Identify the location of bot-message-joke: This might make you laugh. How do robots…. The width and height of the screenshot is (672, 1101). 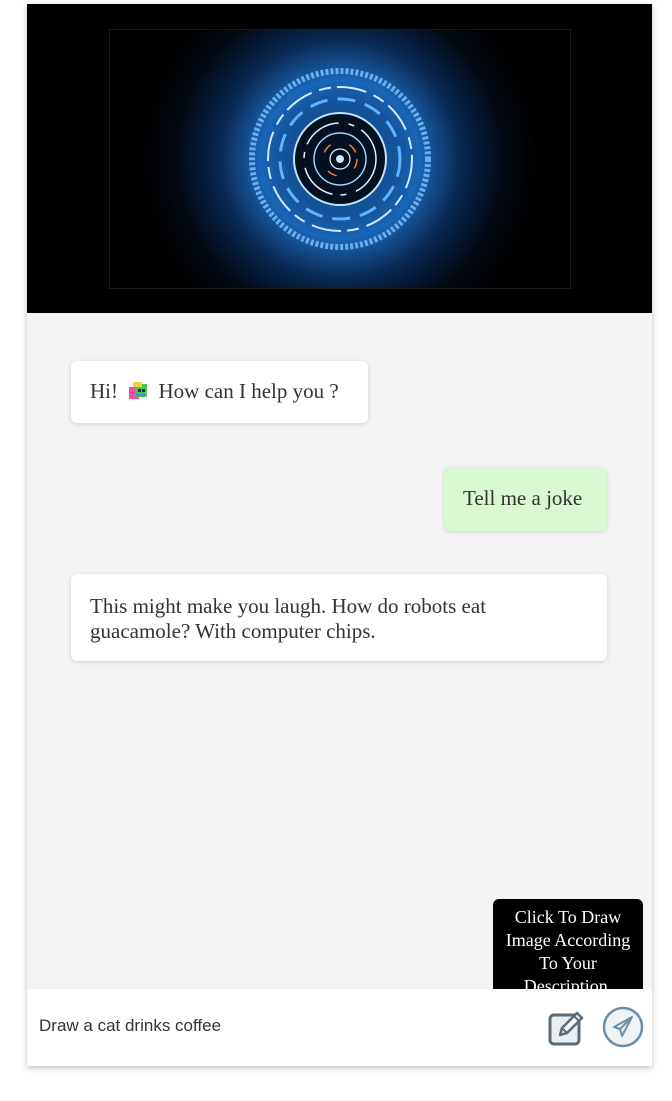
(339, 617).